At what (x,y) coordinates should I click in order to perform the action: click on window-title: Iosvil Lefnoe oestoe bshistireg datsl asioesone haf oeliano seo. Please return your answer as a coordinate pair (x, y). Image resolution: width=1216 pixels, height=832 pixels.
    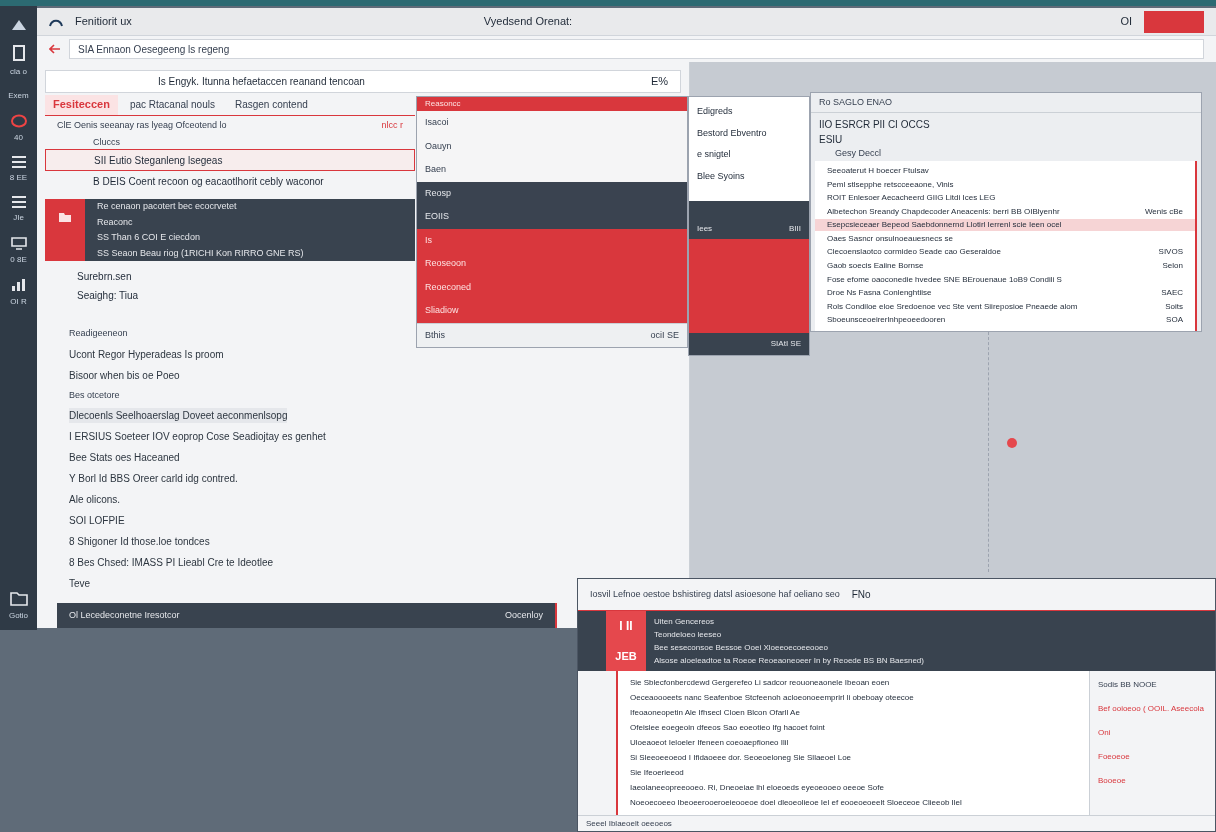
    Looking at the image, I should click on (715, 594).